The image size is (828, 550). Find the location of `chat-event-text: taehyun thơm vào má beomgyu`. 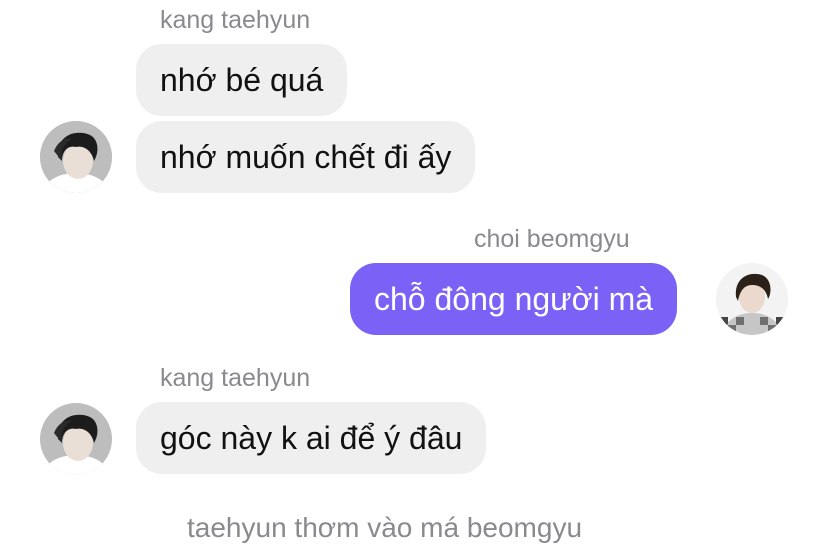

chat-event-text: taehyun thơm vào má beomgyu is located at coordinates (385, 527).